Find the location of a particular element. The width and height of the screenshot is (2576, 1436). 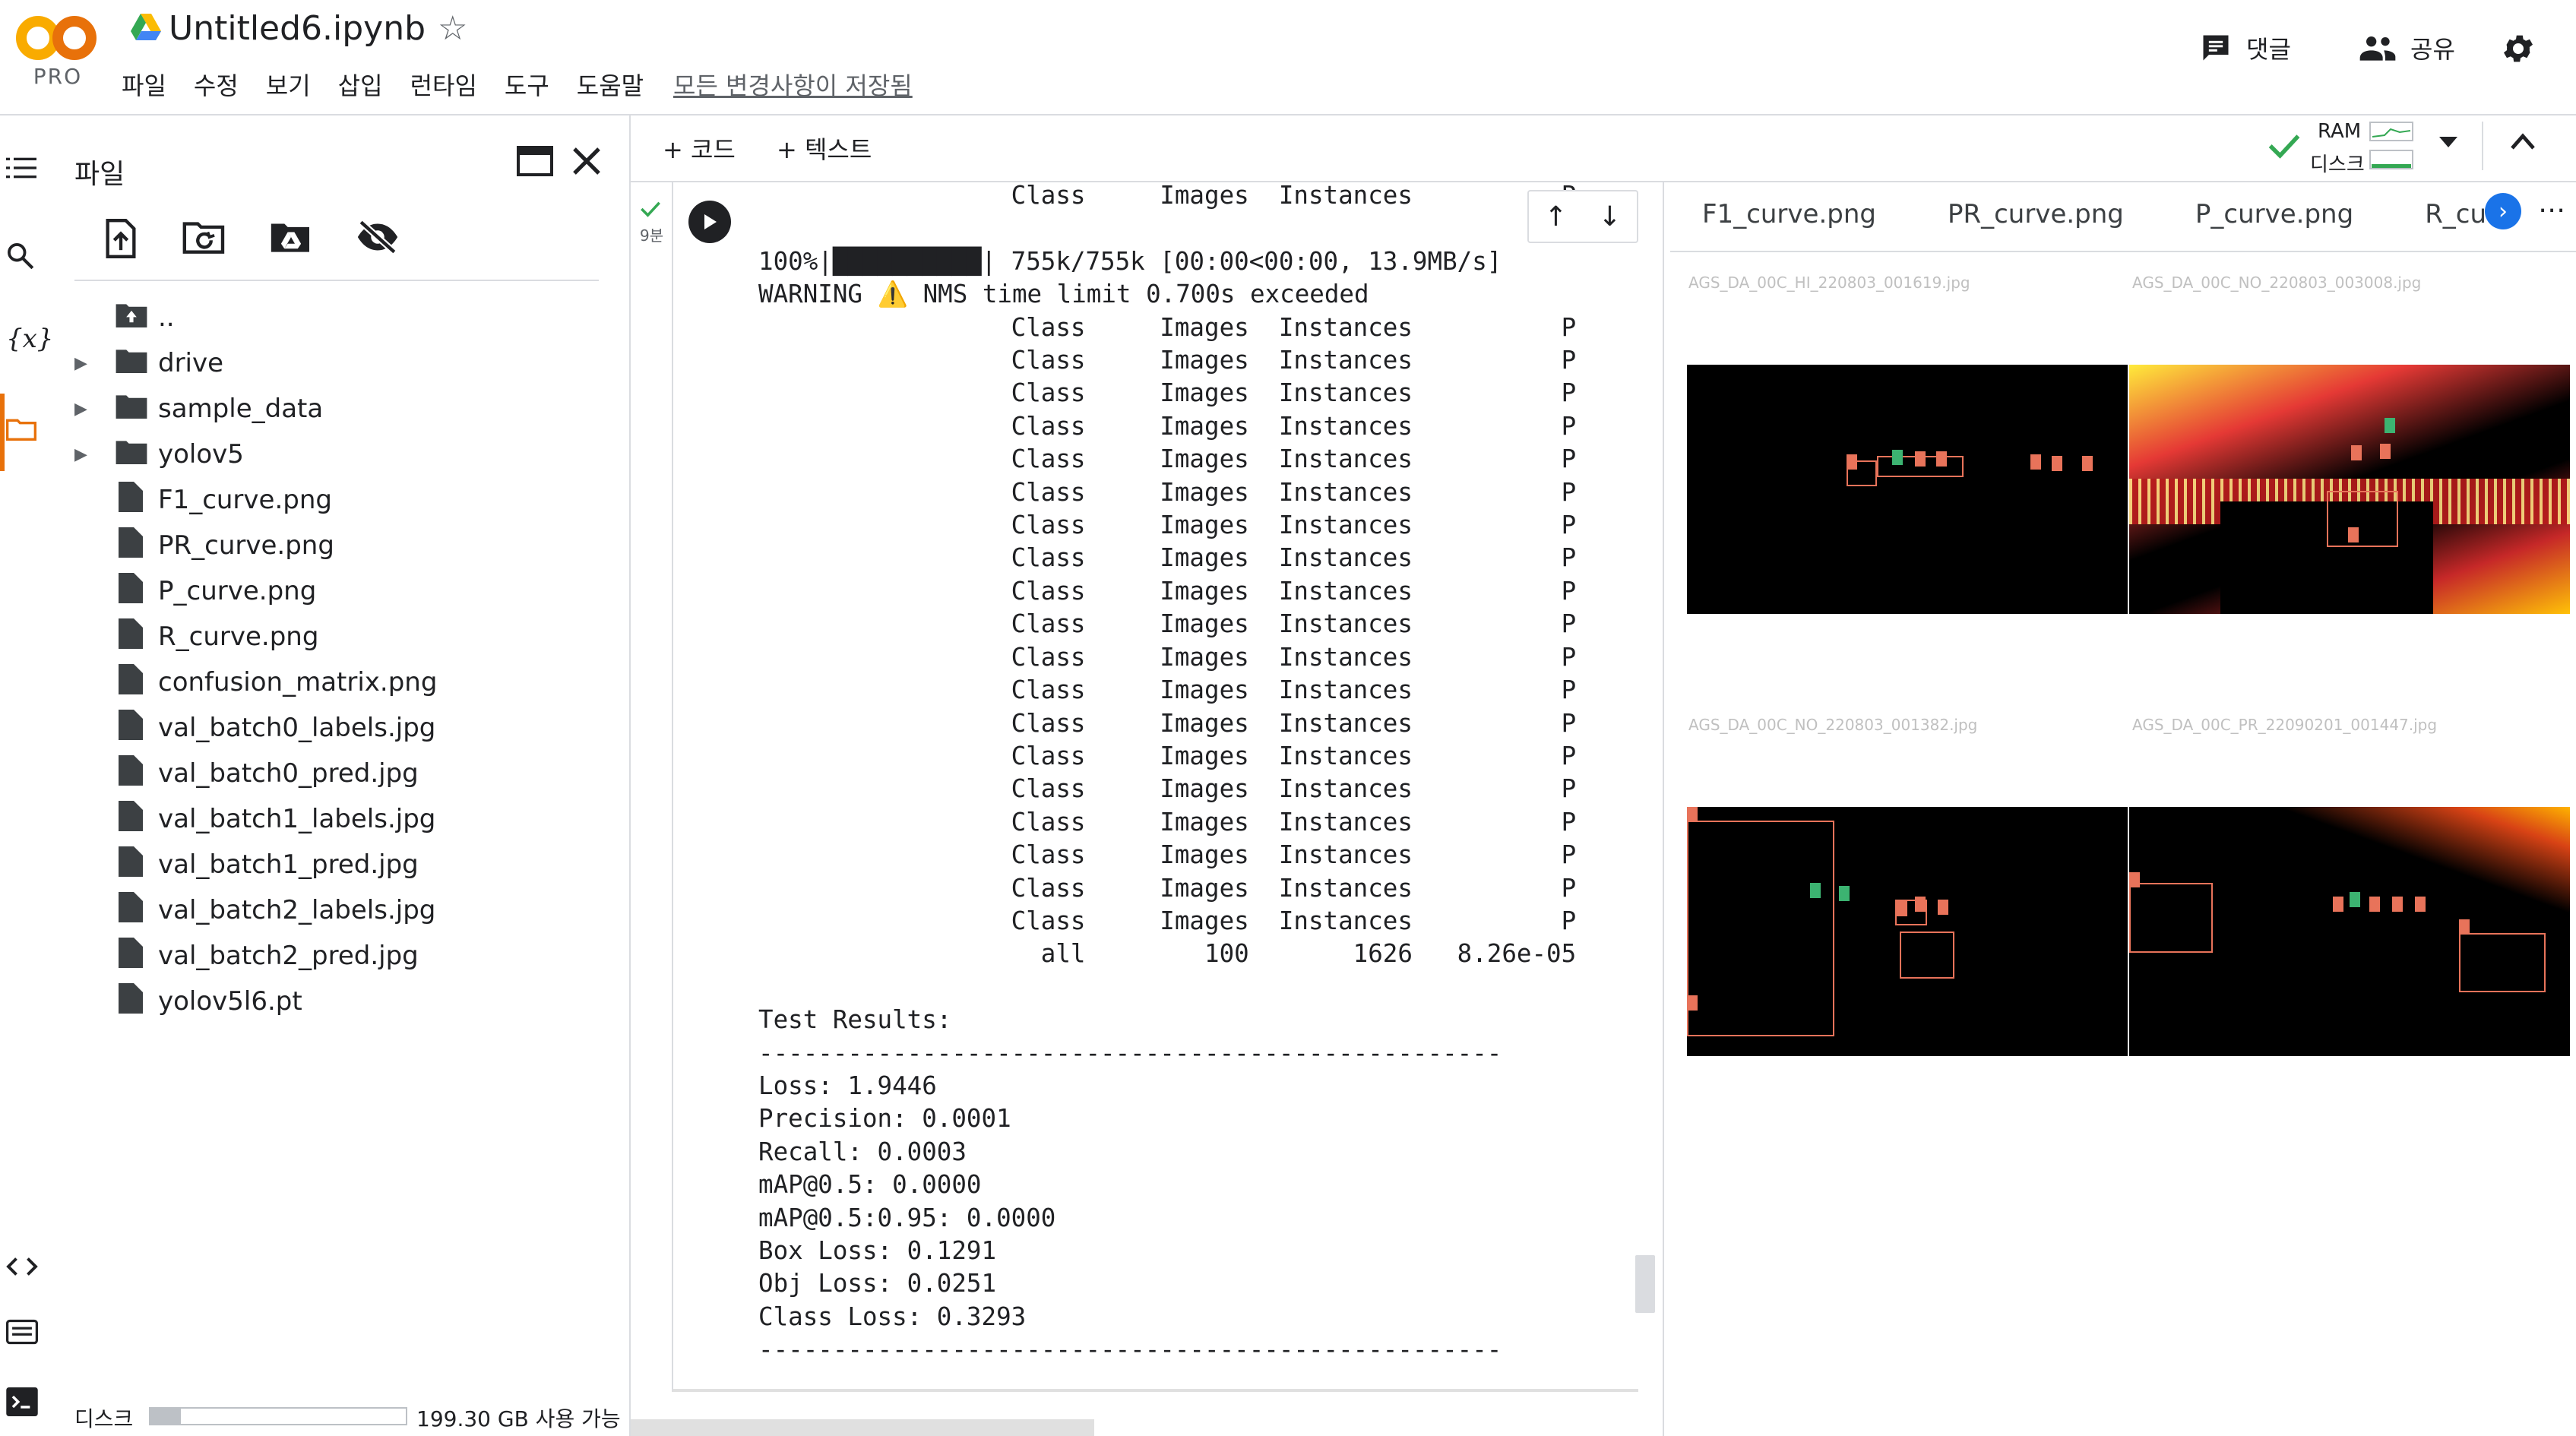

bounding-box is located at coordinates (2171, 918).